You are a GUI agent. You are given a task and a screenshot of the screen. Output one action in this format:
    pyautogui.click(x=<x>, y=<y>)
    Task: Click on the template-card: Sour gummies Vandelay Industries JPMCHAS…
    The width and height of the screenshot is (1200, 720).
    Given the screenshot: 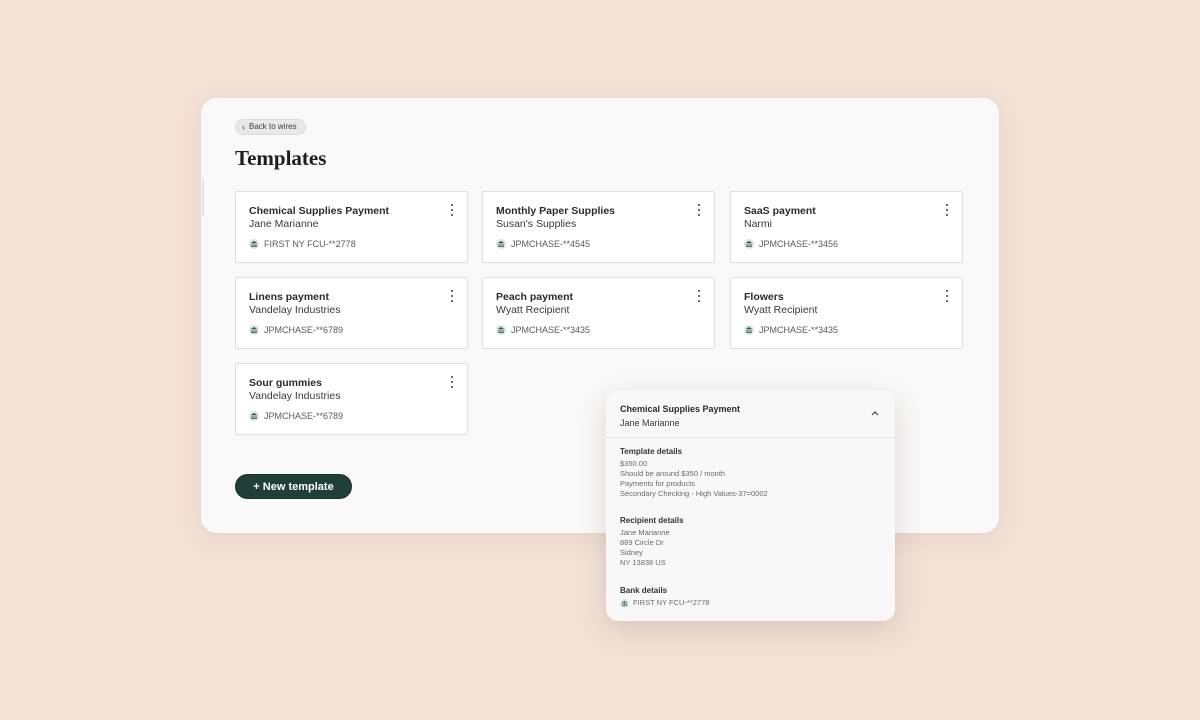 What is the action you would take?
    pyautogui.click(x=351, y=399)
    